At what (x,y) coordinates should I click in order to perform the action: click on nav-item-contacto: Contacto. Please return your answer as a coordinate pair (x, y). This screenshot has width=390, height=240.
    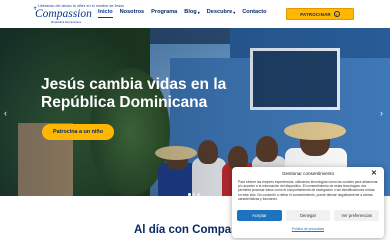
    Looking at the image, I should click on (254, 12).